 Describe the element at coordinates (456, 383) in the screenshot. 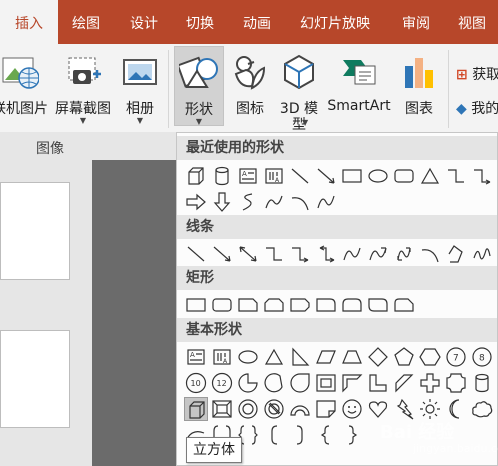

I see `plaque-icon` at that location.